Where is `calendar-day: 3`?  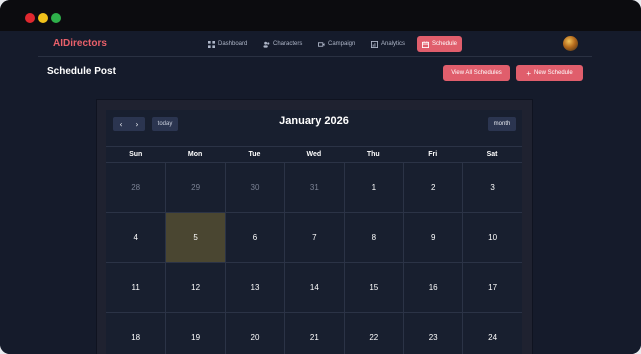
calendar-day: 3 is located at coordinates (491, 187).